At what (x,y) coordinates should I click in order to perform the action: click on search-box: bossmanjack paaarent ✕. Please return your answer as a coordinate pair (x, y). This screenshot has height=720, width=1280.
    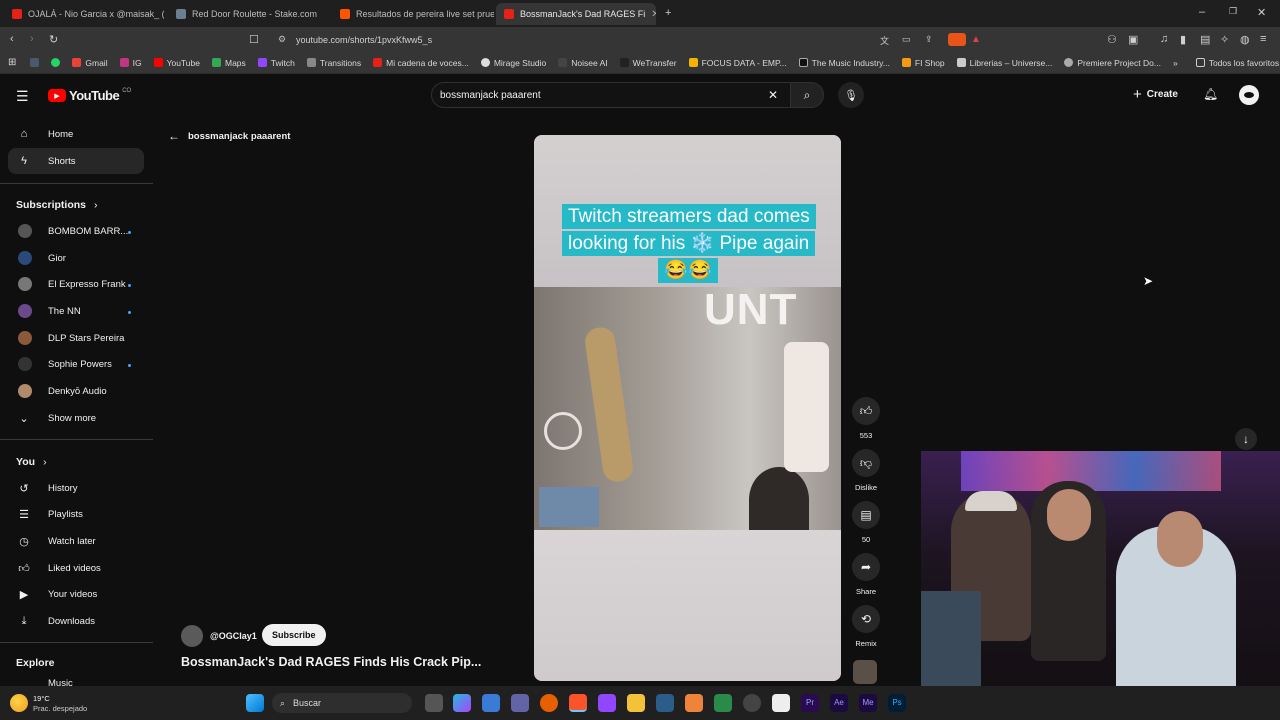
    Looking at the image, I should click on (611, 95).